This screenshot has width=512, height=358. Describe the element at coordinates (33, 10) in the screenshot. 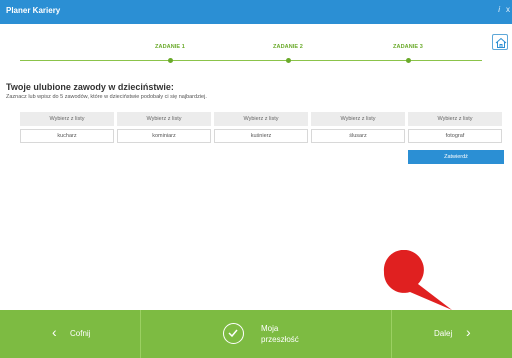

I see `app-title: Planer Kariery` at that location.